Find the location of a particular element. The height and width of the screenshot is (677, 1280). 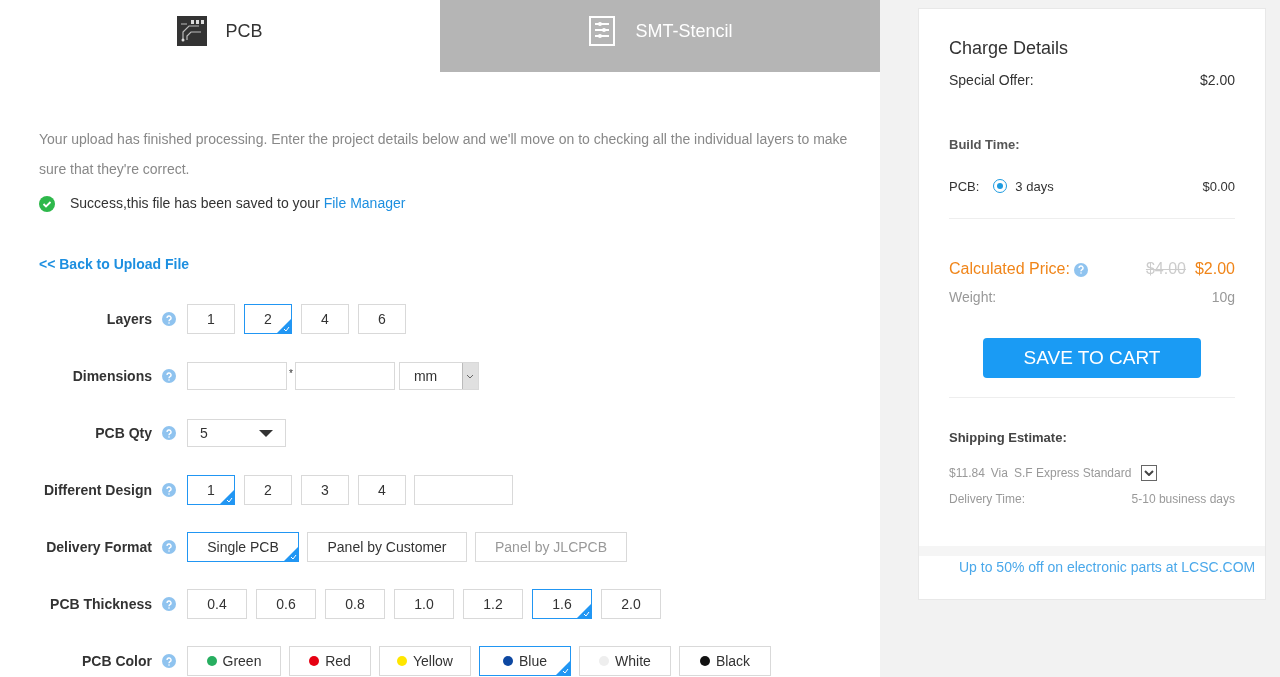

option-button: Single PCB is located at coordinates (243, 547).